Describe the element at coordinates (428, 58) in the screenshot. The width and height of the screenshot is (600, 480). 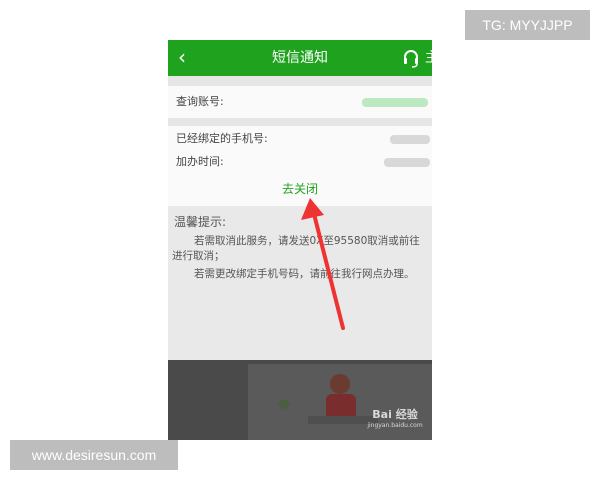
I see `topbar-extra-label: 主` at that location.